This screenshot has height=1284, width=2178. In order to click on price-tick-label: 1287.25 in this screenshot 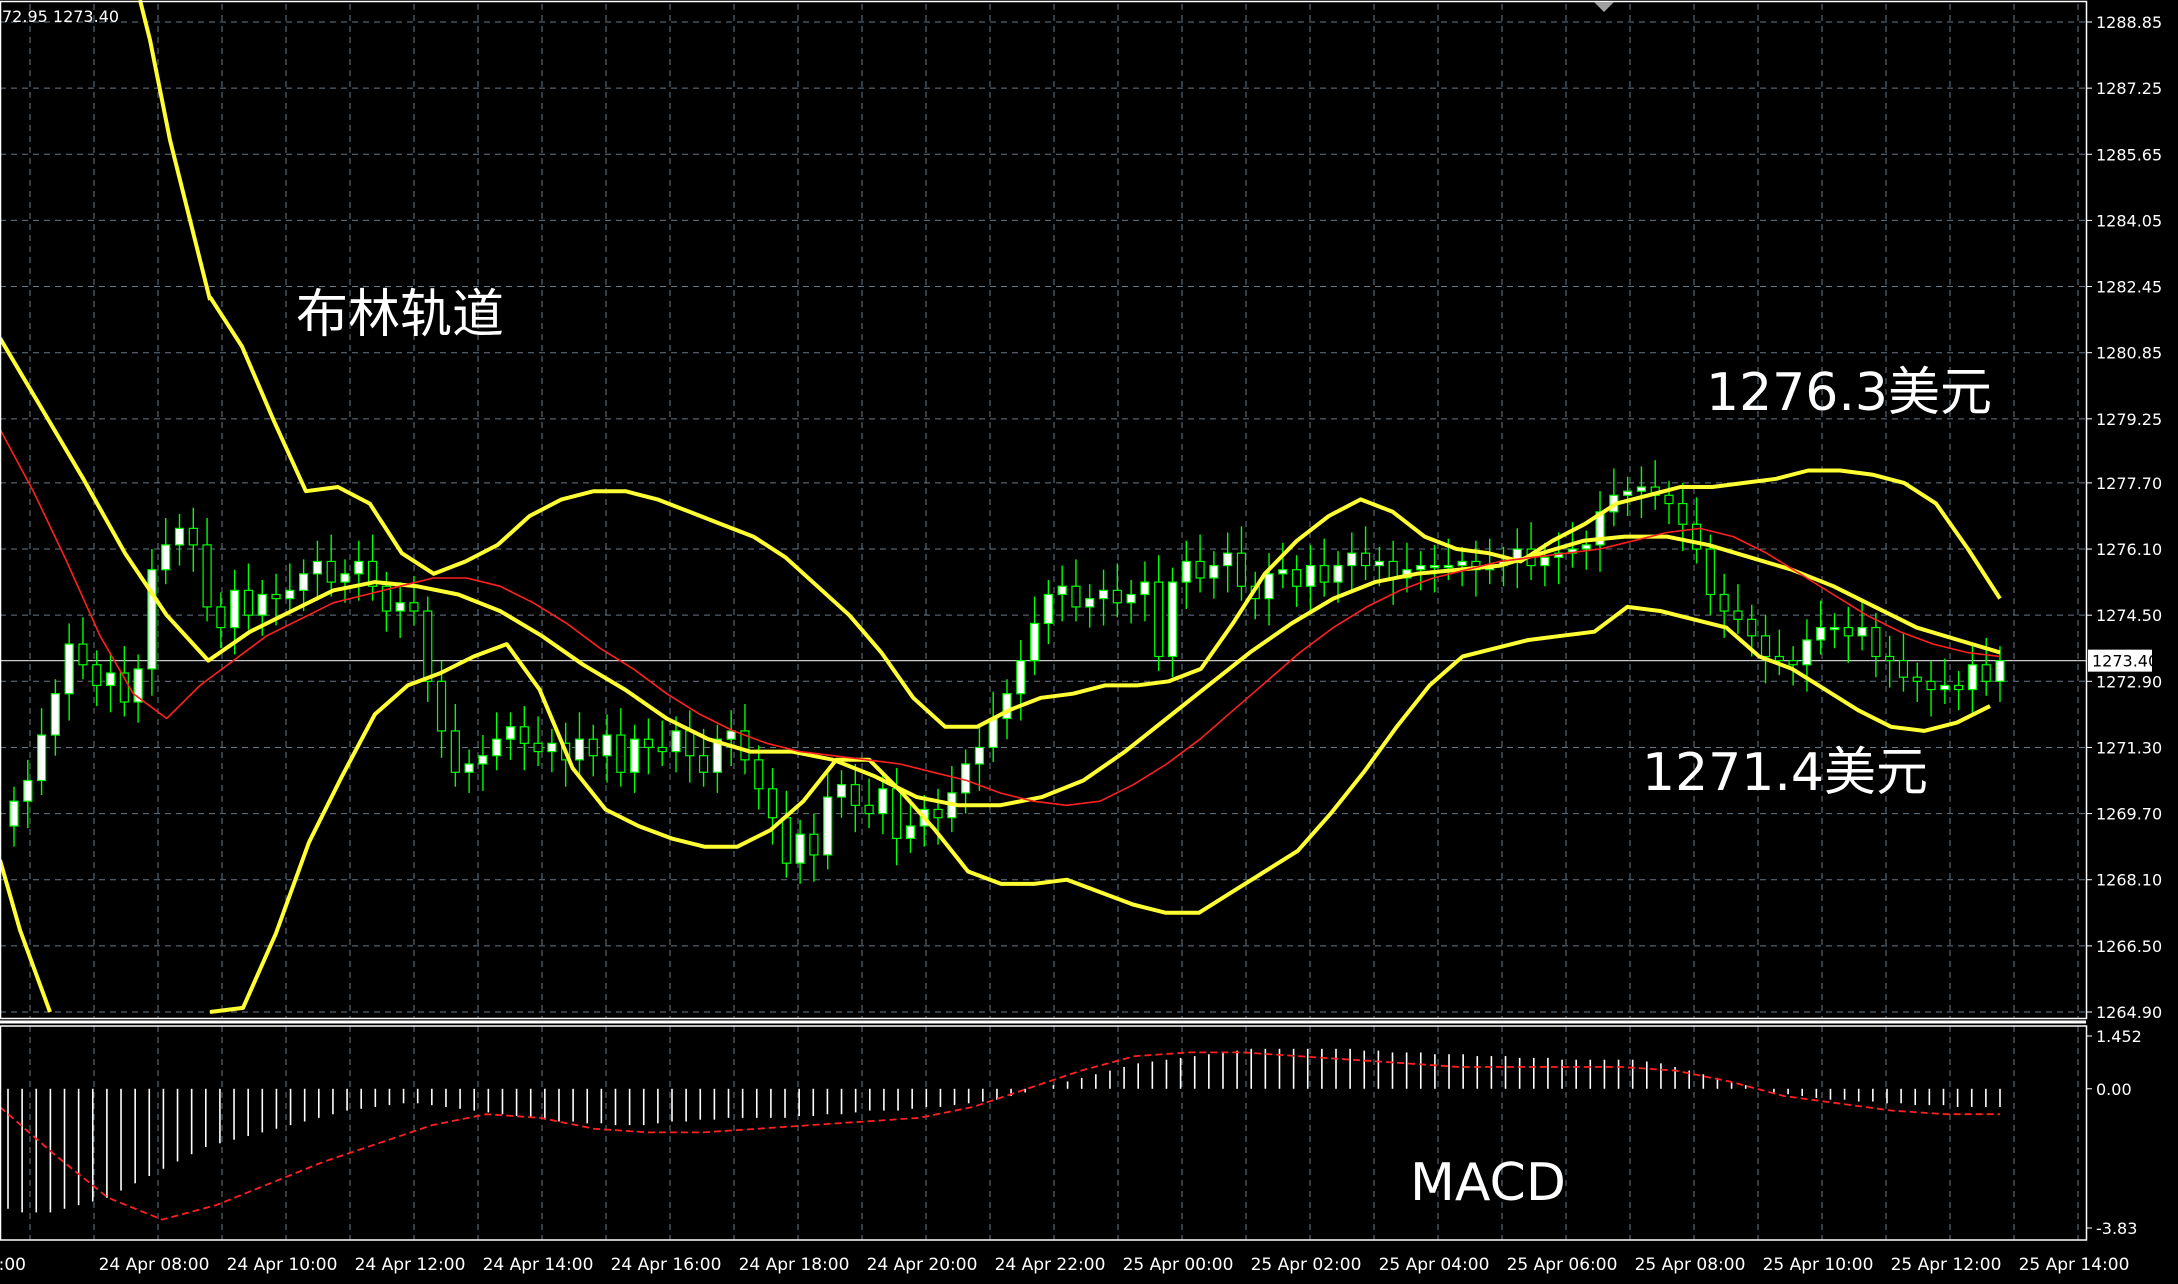, I will do `click(2129, 88)`.